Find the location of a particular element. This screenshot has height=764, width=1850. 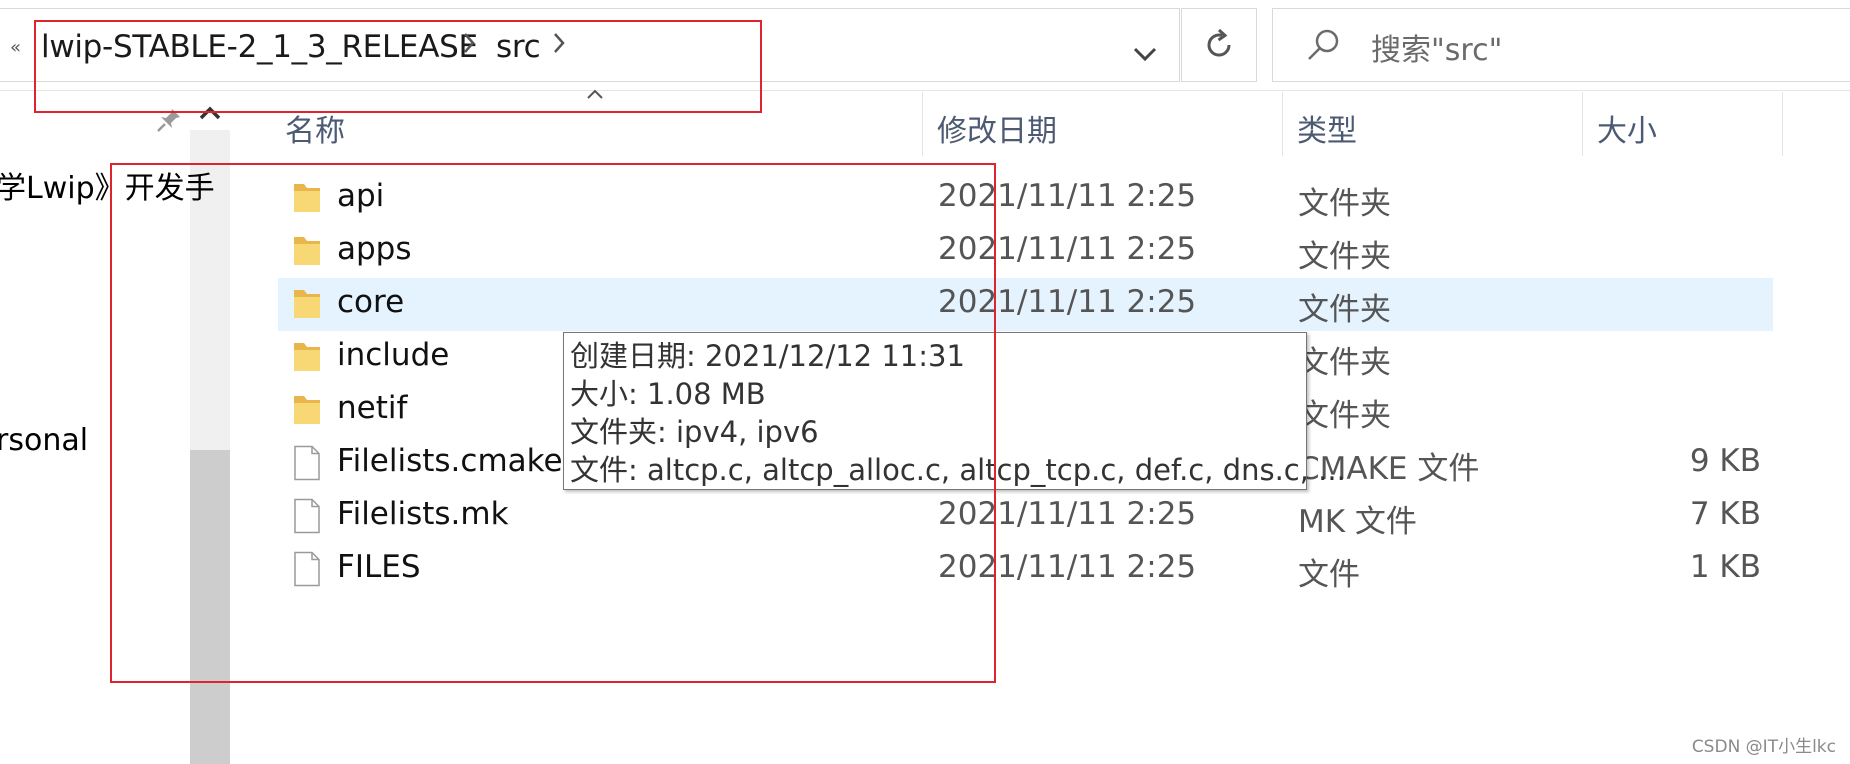

annotation-box-address is located at coordinates (398, 66).